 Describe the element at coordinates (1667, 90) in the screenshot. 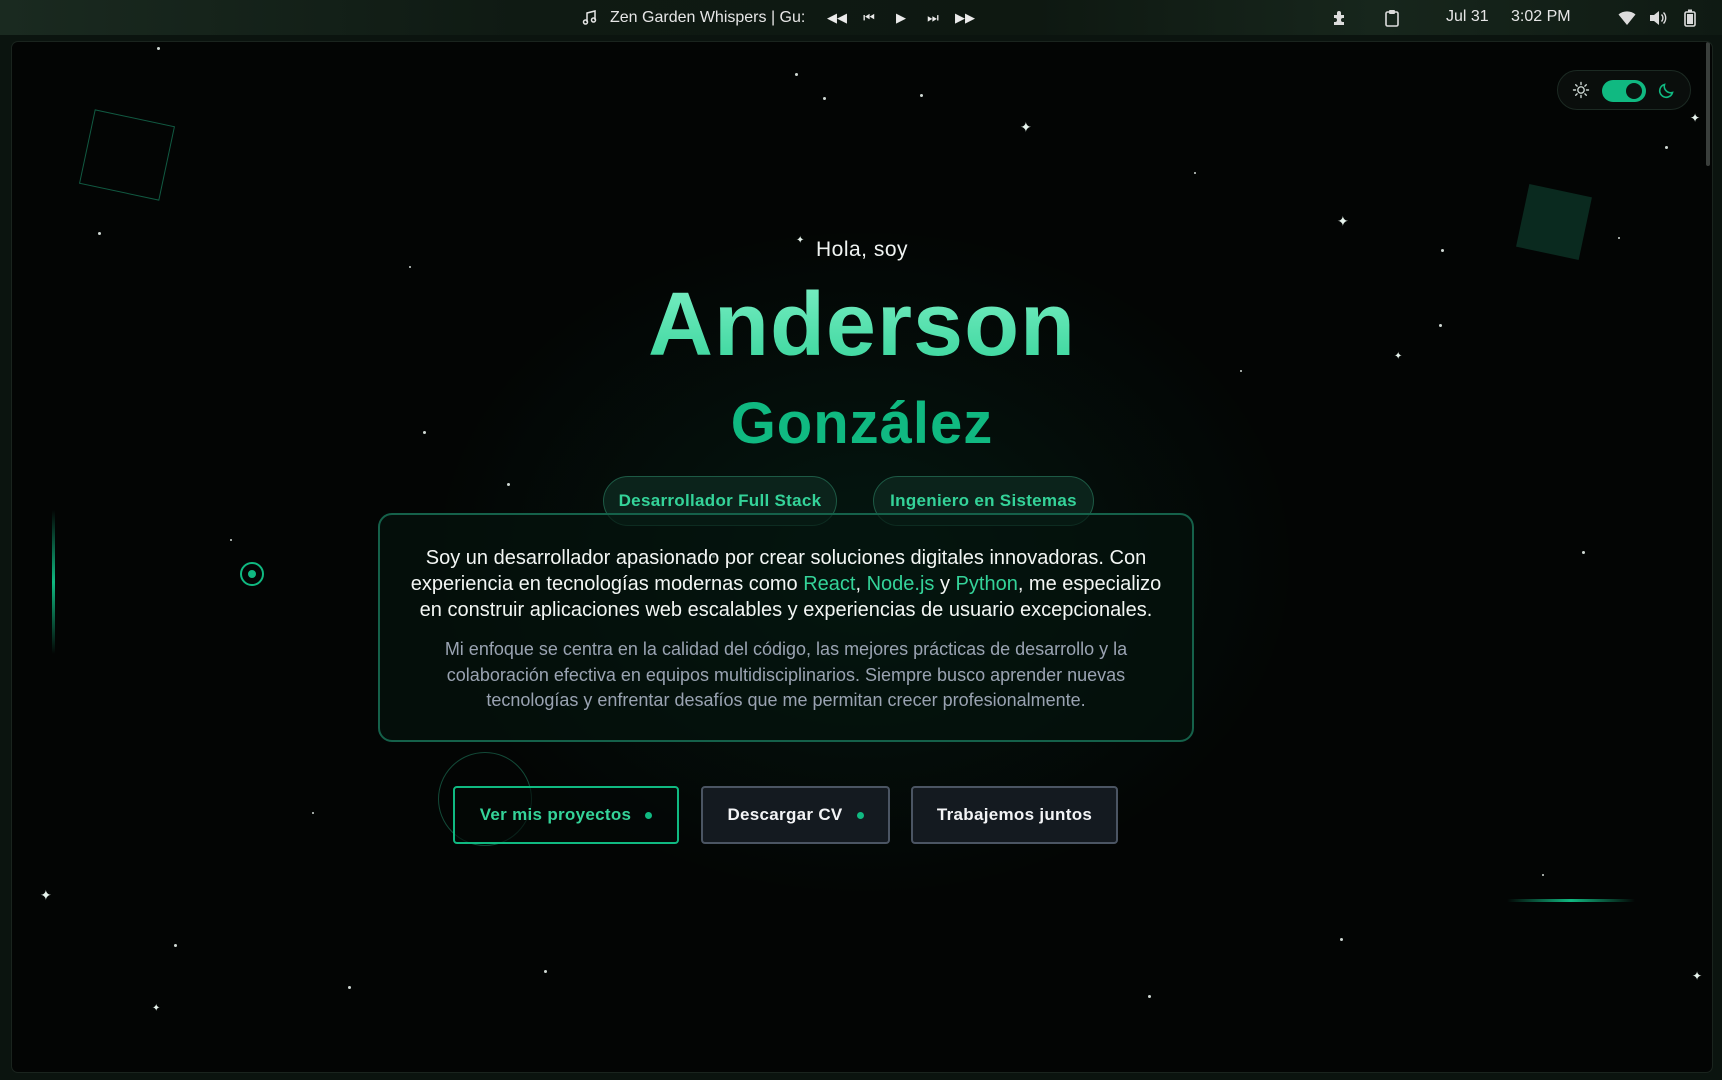

I see `moon-icon` at that location.